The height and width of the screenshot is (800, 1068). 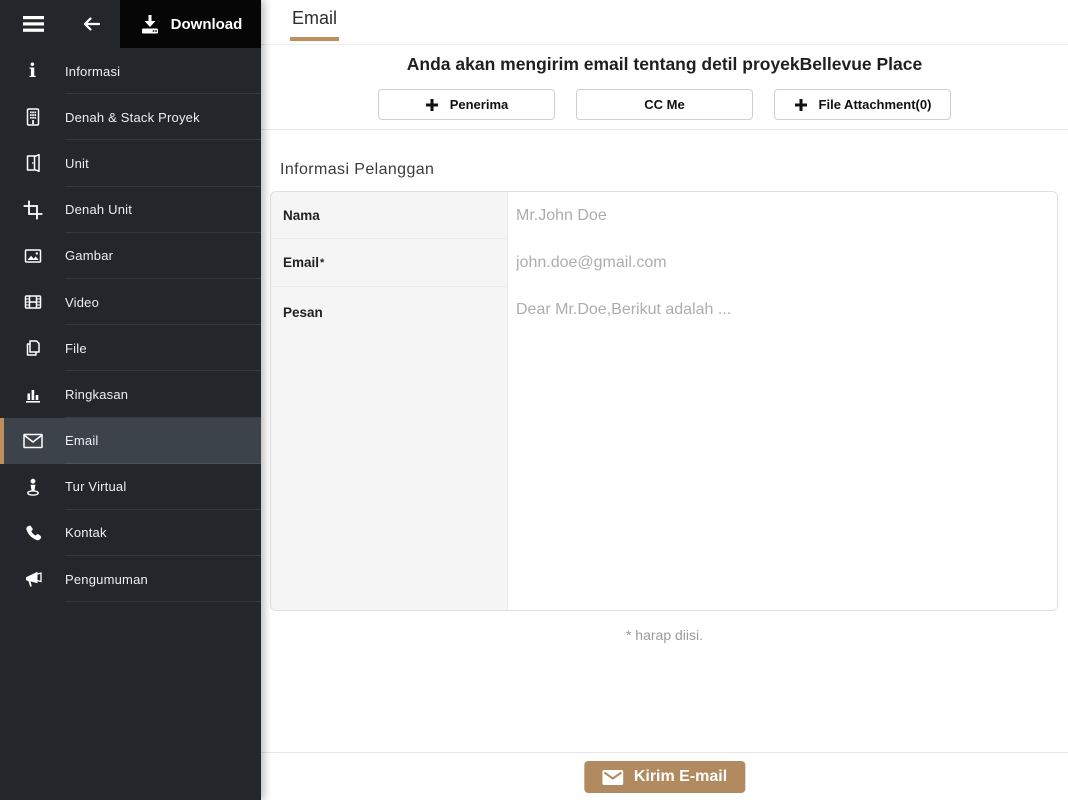 What do you see at coordinates (782, 263) in the screenshot?
I see `email-input` at bounding box center [782, 263].